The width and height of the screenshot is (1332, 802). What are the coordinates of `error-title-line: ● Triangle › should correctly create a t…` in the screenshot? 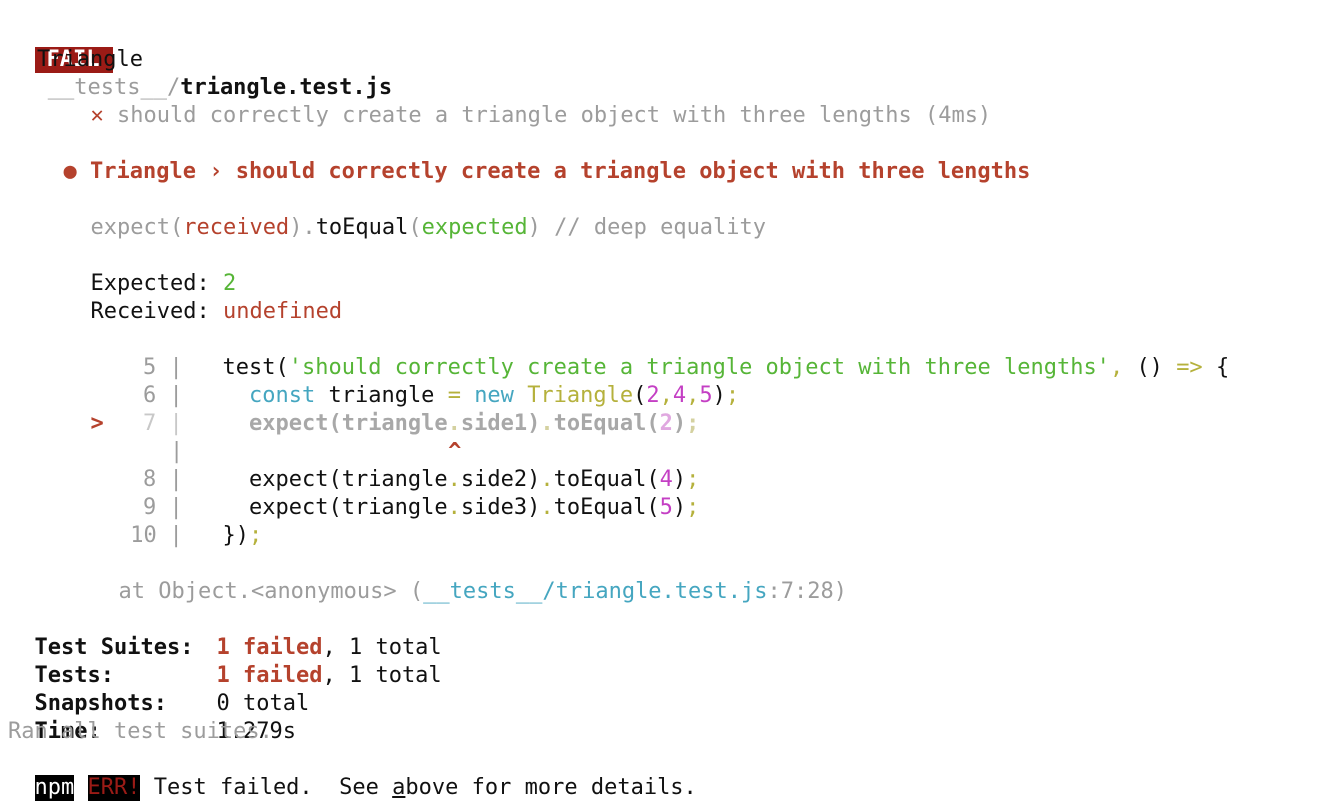 It's located at (534, 157).